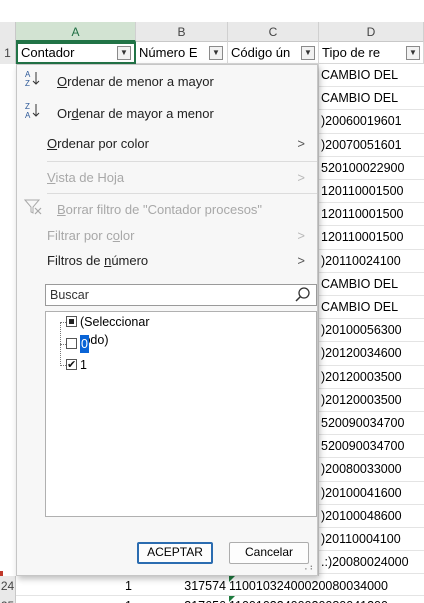  Describe the element at coordinates (182, 586) in the screenshot. I see `cell-numero: 317574` at that location.